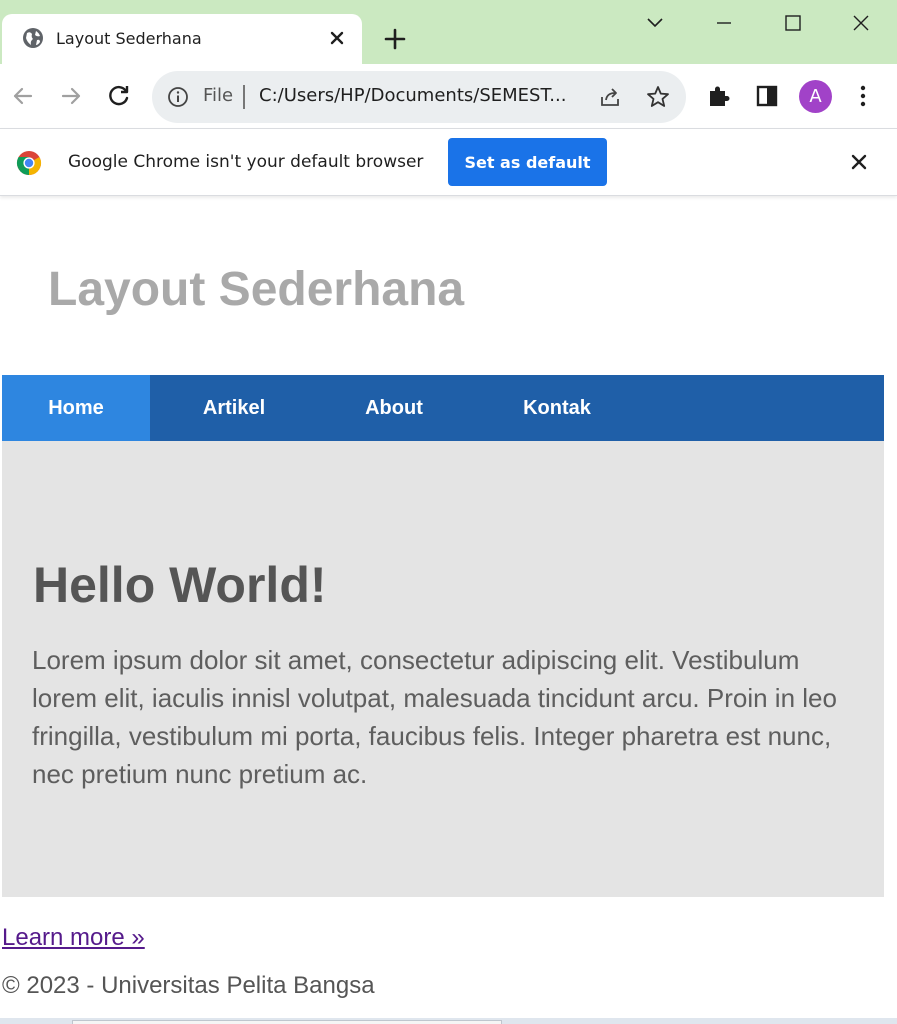  Describe the element at coordinates (557, 408) in the screenshot. I see `nav-item-kontak: Kontak` at that location.